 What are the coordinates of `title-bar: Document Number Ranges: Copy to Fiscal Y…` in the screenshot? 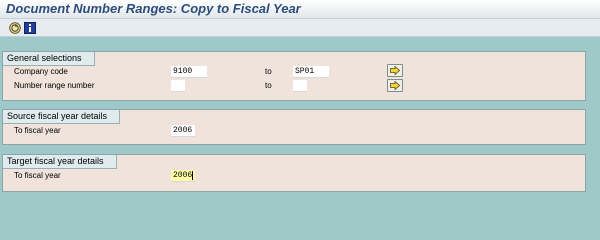 It's located at (300, 9).